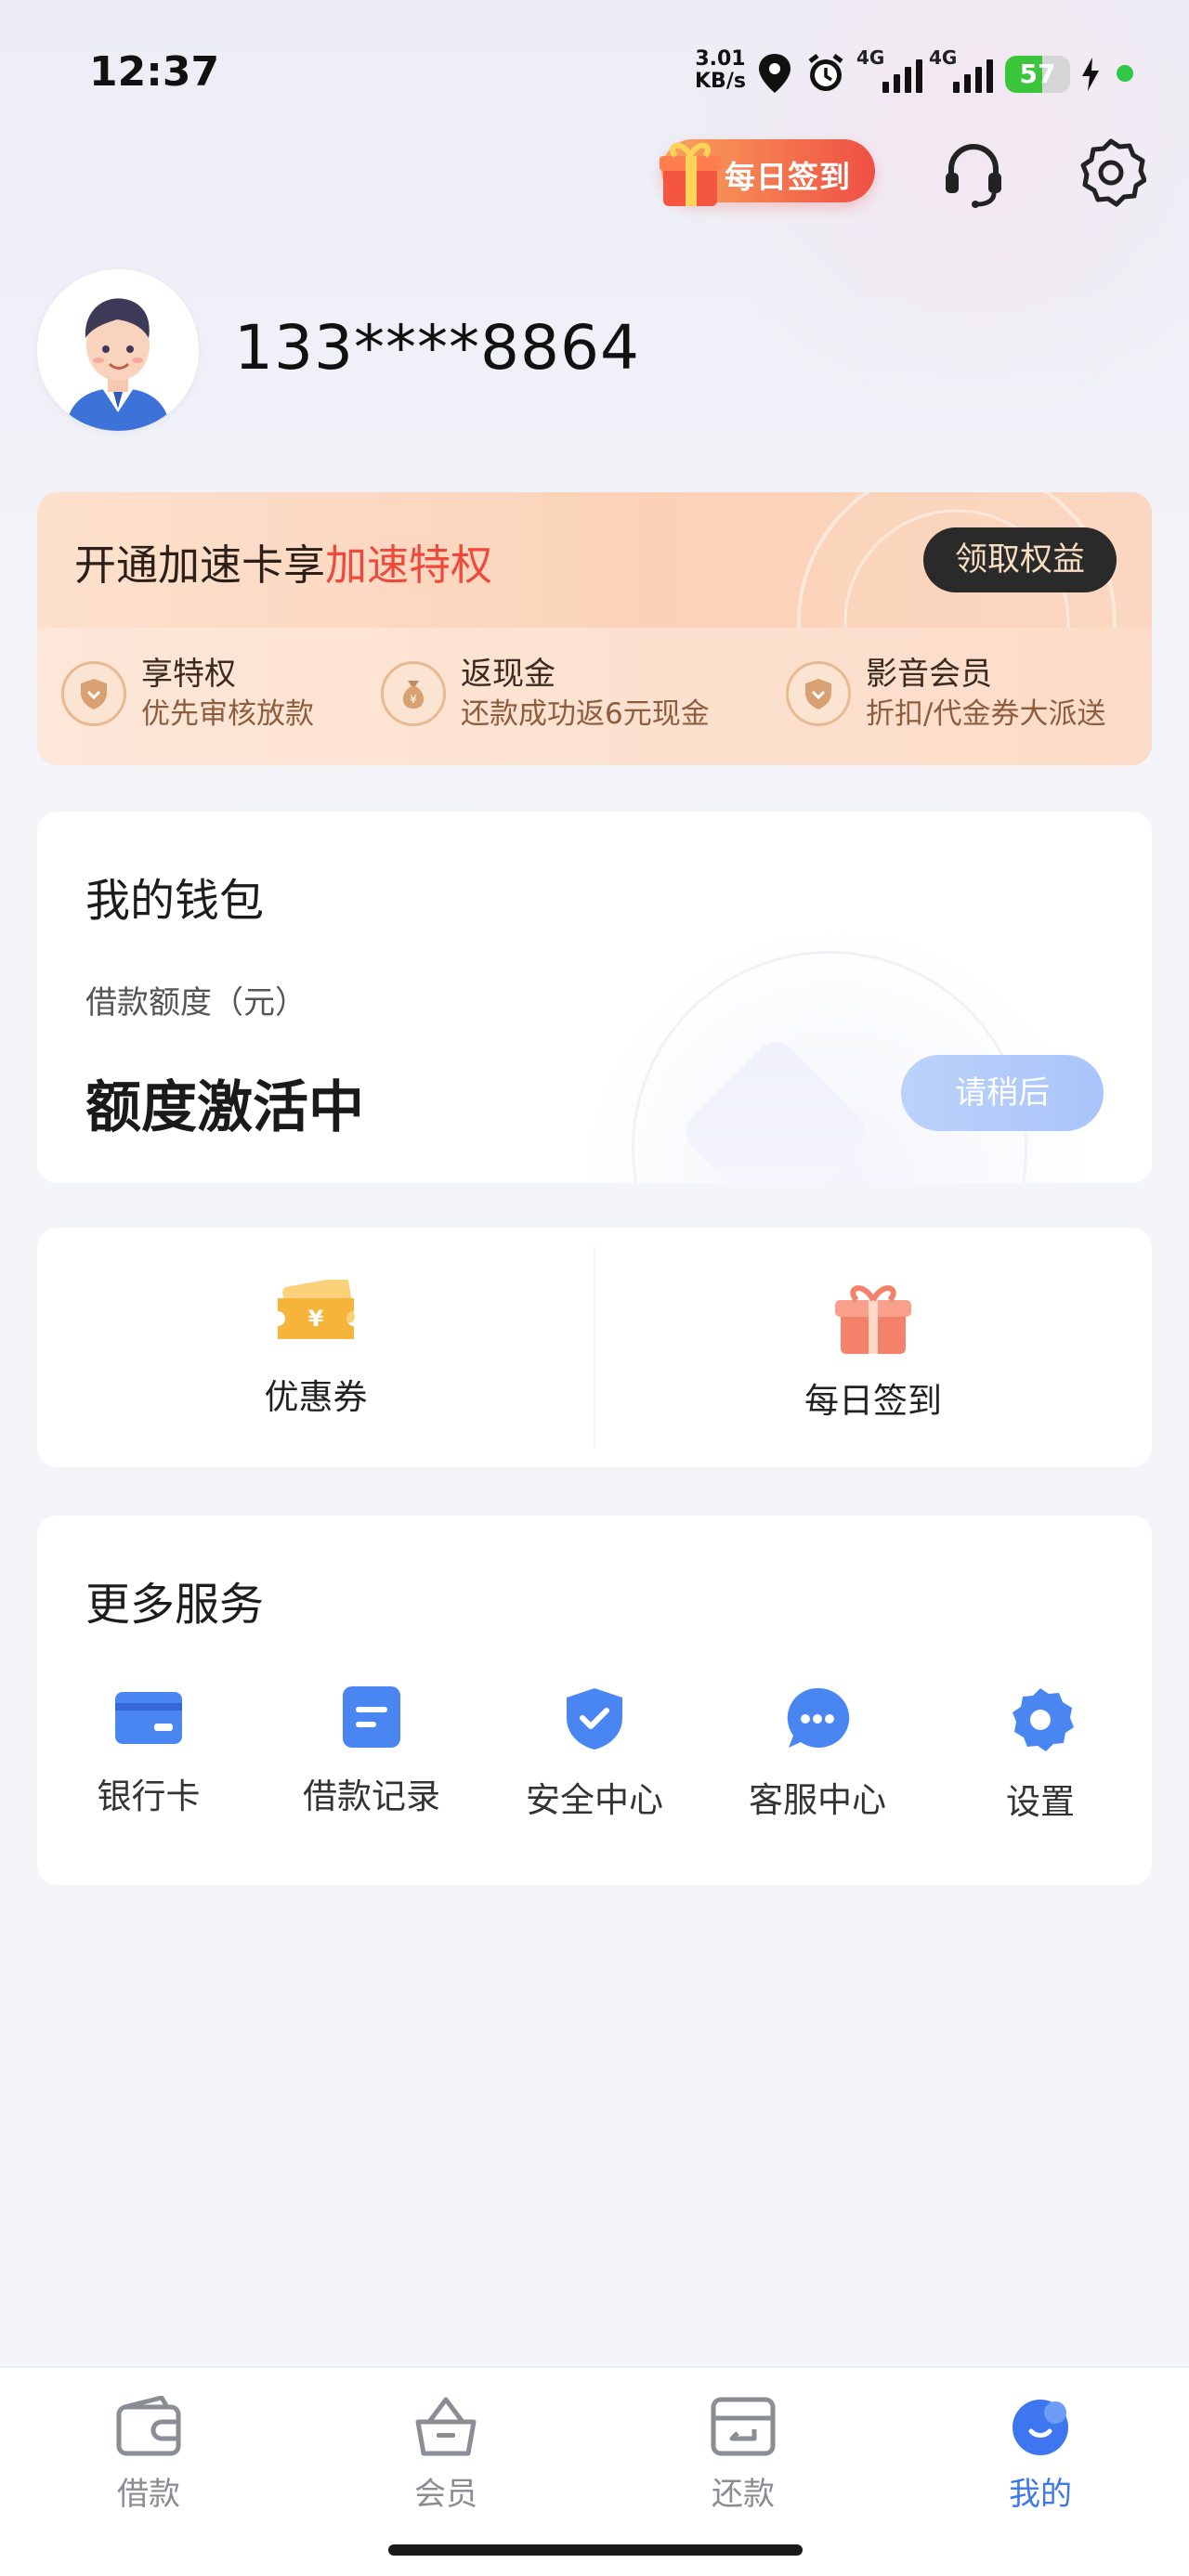  I want to click on service-label: 客服中心, so click(818, 1800).